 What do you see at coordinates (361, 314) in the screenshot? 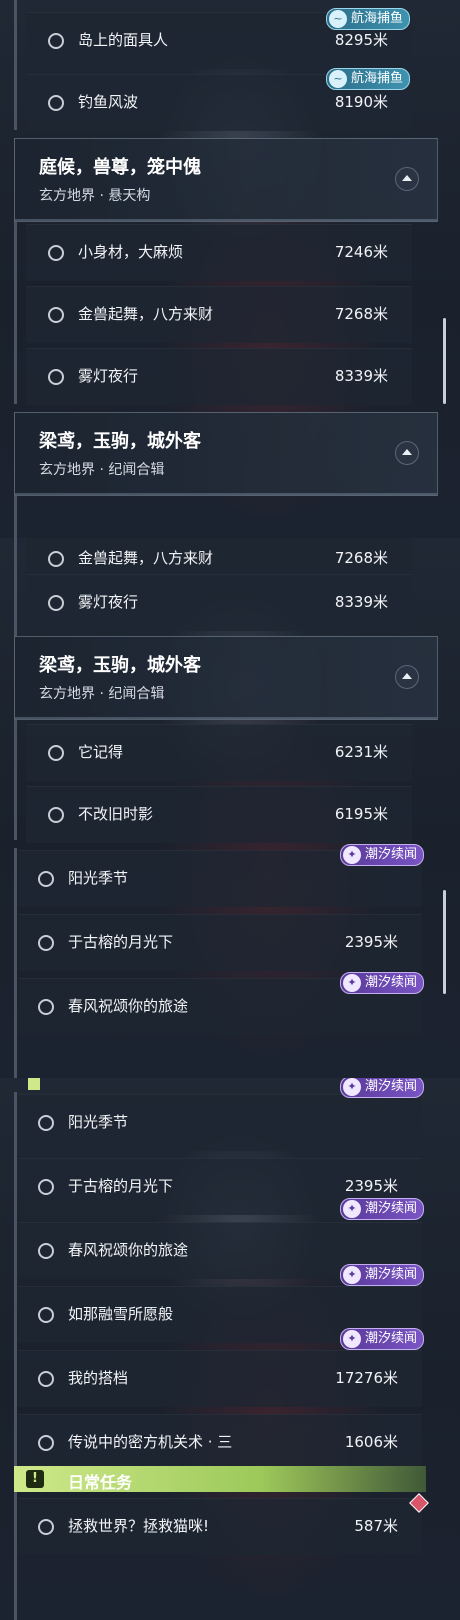
I see `quest-distance: 7268米` at bounding box center [361, 314].